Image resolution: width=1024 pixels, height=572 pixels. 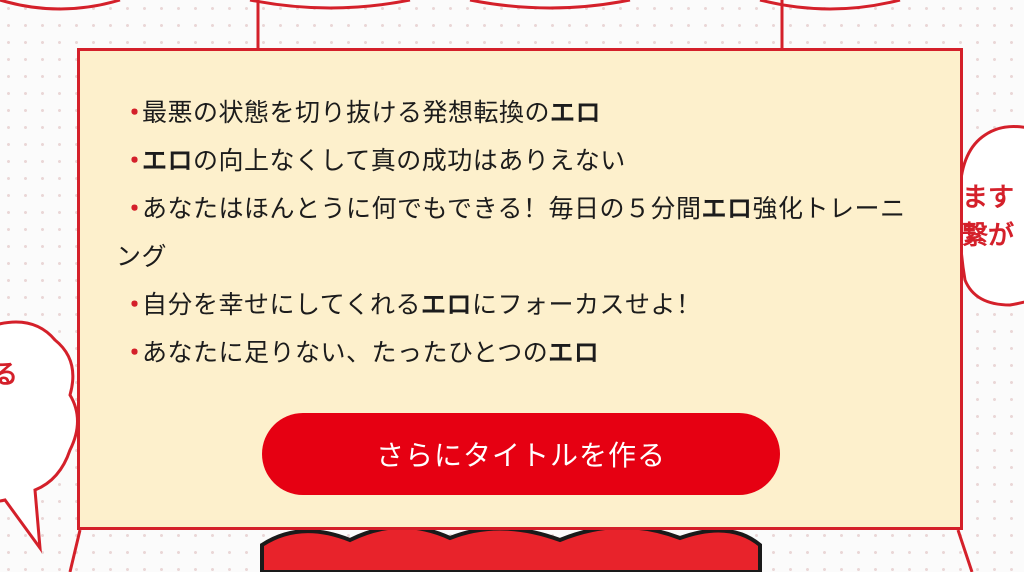 What do you see at coordinates (450, 5) in the screenshot?
I see `top-banner-edge` at bounding box center [450, 5].